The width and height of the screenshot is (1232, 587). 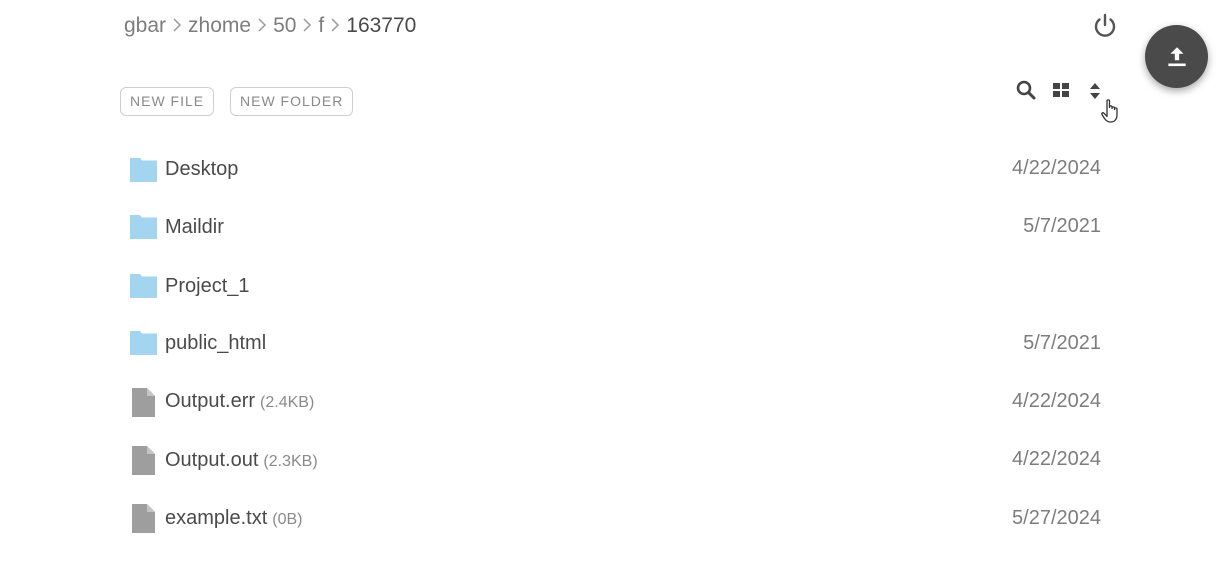 I want to click on grid-view-icon, so click(x=1061, y=90).